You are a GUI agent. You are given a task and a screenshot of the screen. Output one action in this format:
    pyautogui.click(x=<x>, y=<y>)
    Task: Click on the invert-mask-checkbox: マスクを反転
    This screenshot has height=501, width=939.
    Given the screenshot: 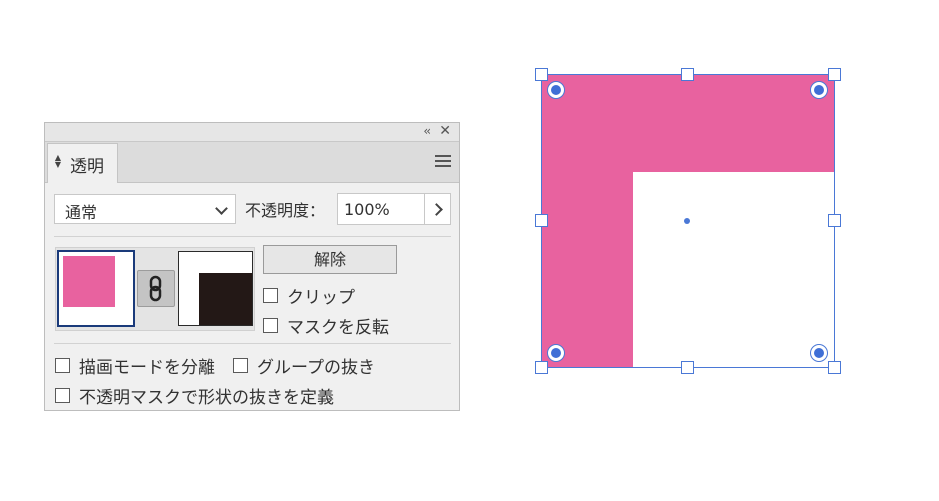 What is the action you would take?
    pyautogui.click(x=326, y=325)
    